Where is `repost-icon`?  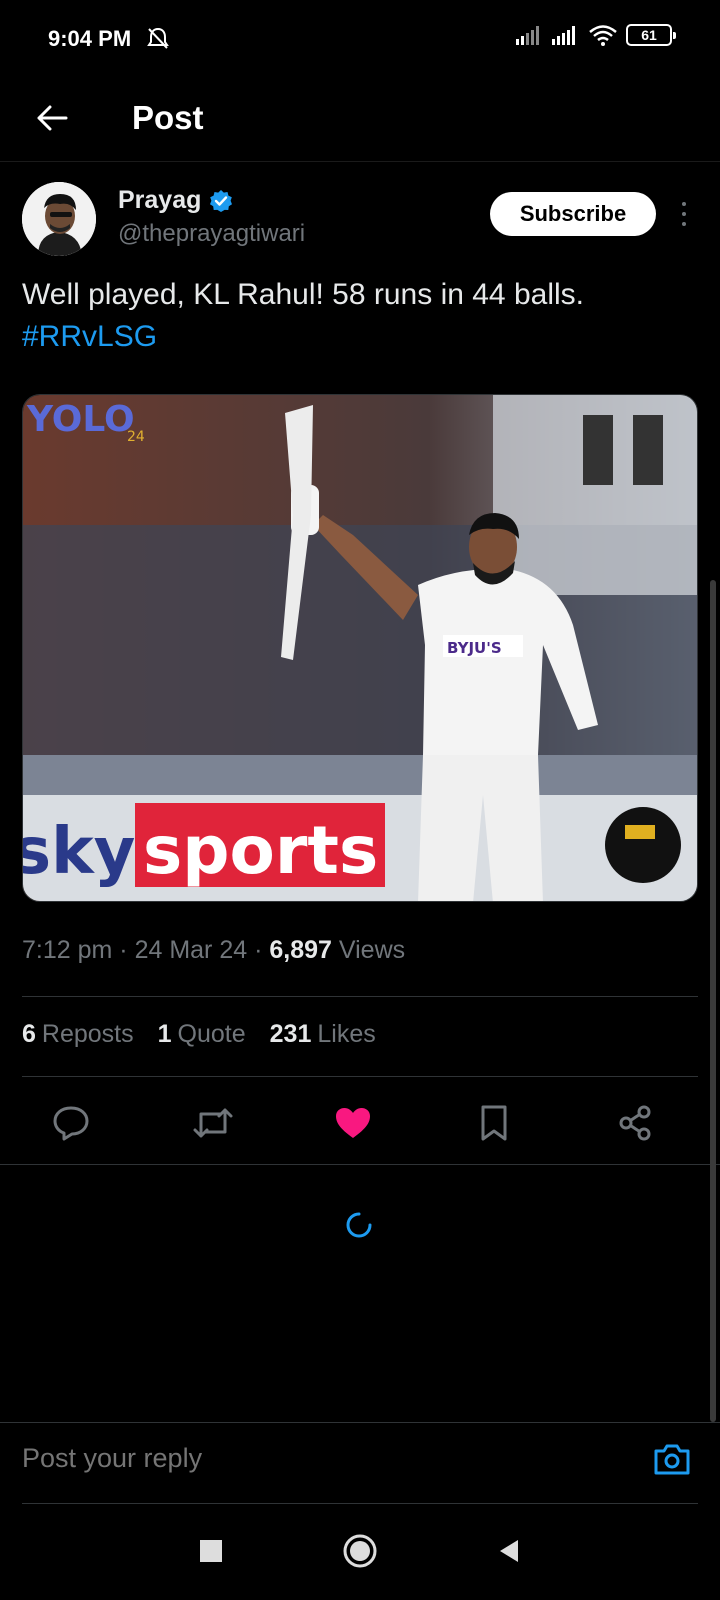 repost-icon is located at coordinates (213, 1123).